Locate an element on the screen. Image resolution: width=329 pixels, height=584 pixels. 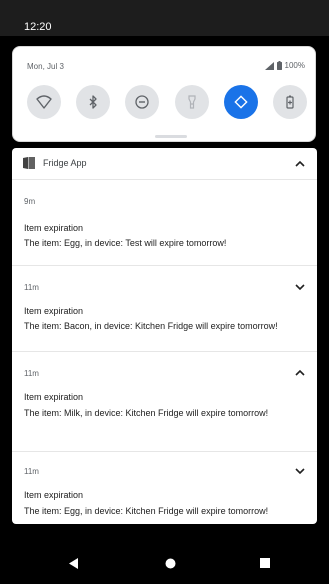
bluetooth-tile is located at coordinates (93, 102).